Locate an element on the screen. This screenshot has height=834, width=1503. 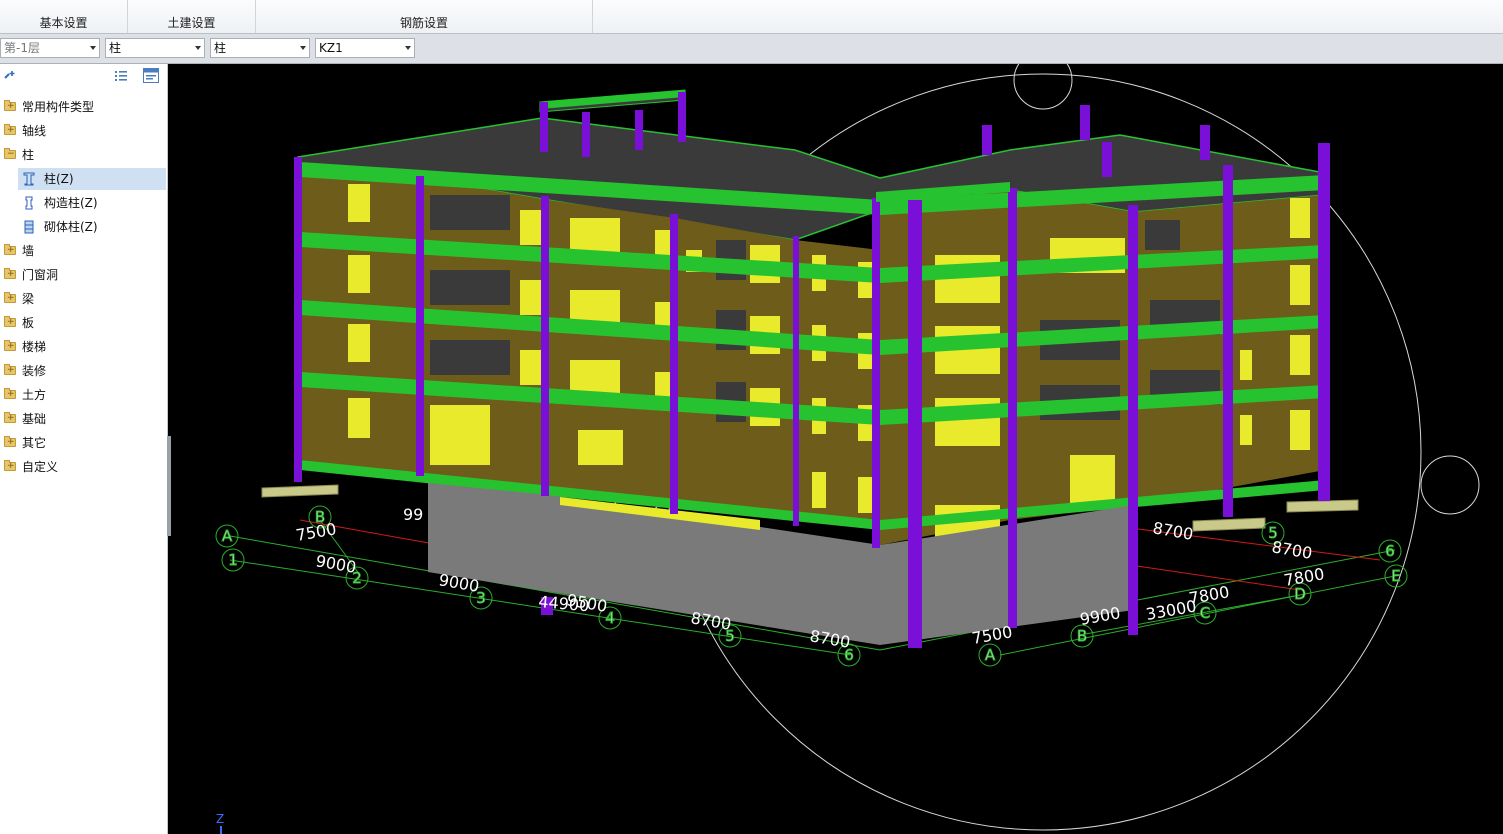
category-select-value: 柱 is located at coordinates (115, 48).